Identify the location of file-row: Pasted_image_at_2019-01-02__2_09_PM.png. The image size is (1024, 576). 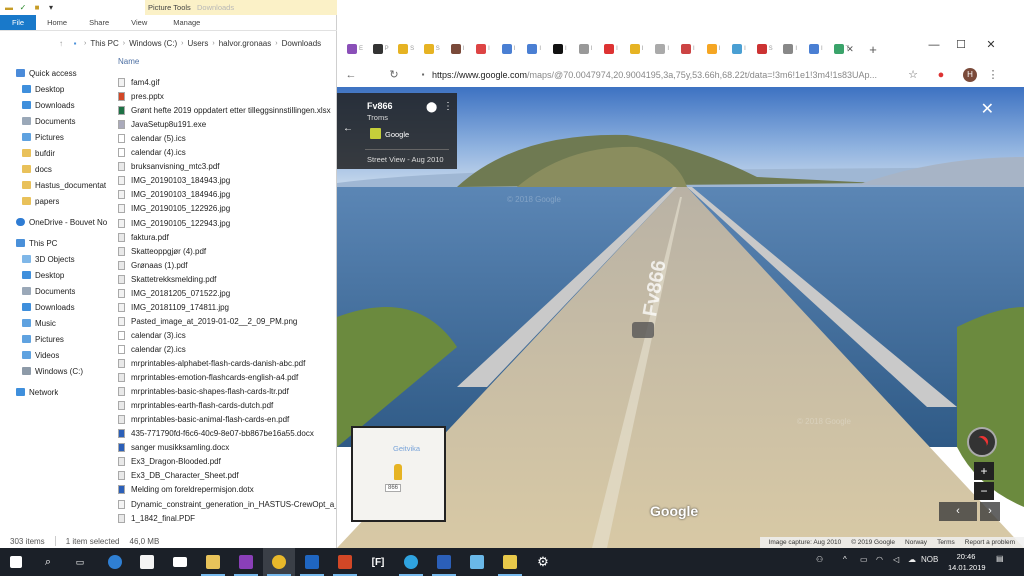
(207, 321).